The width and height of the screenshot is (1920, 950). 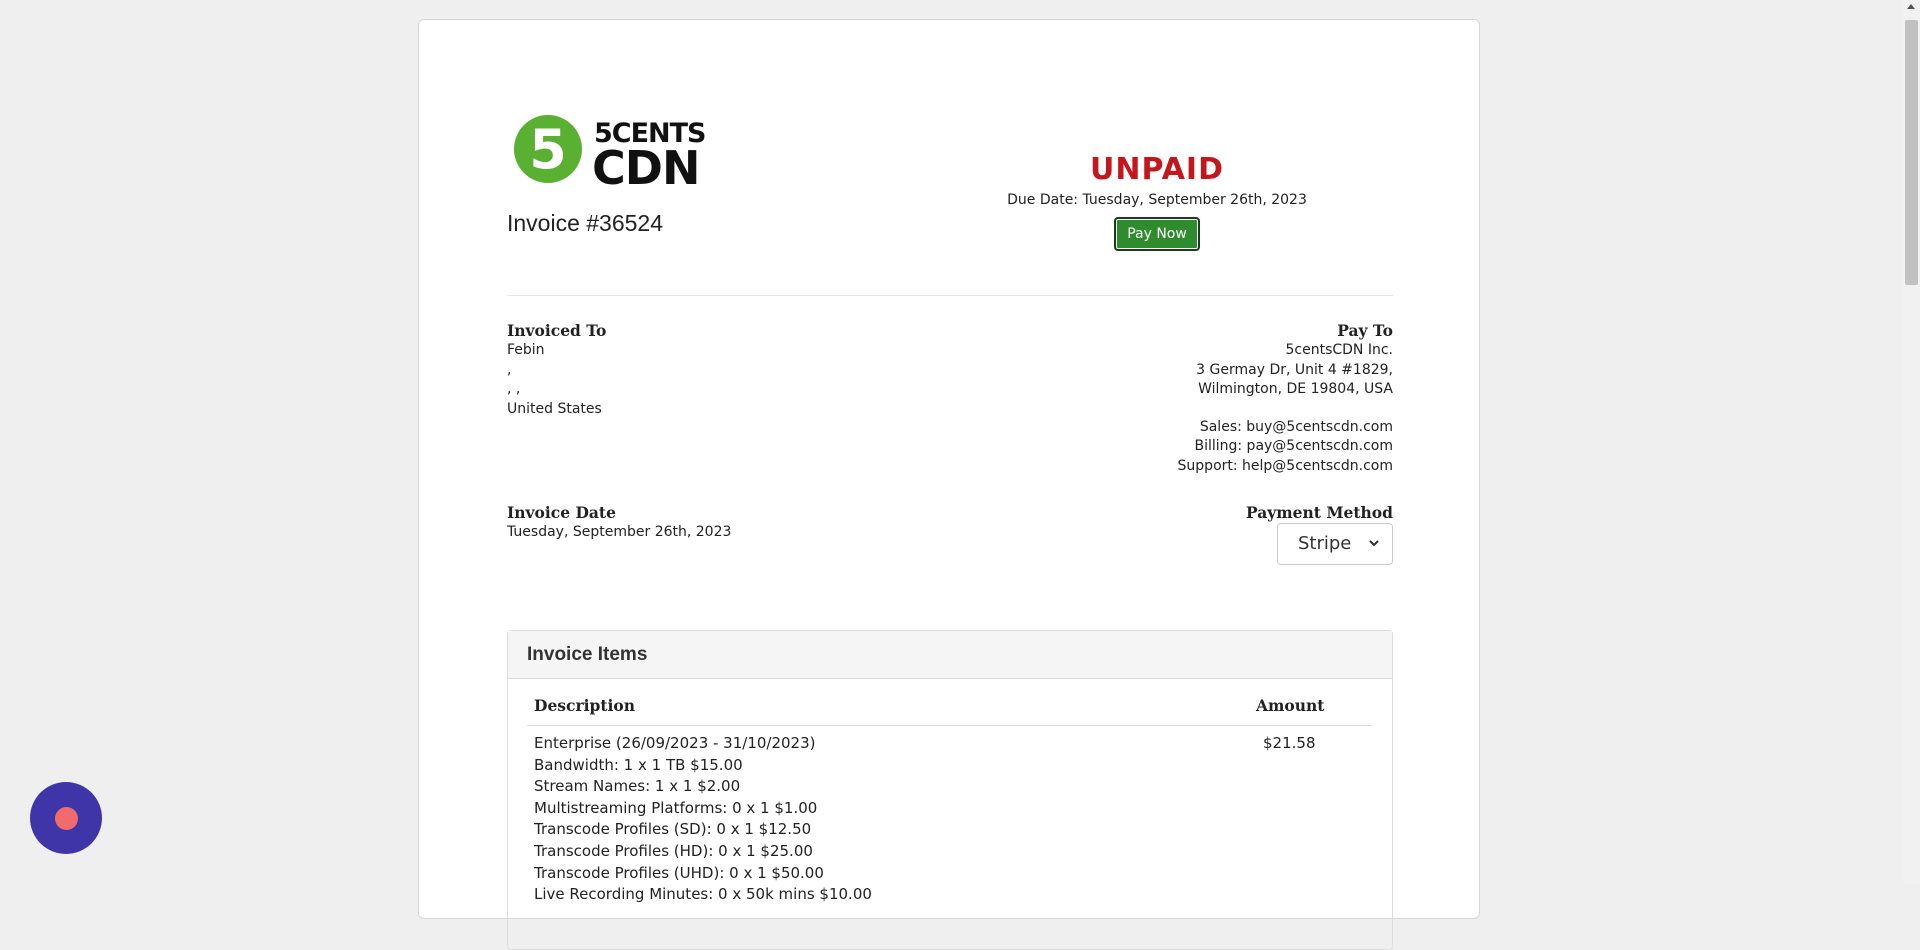 I want to click on company-logo: 5 5CENTS CDN, so click(x=610, y=152).